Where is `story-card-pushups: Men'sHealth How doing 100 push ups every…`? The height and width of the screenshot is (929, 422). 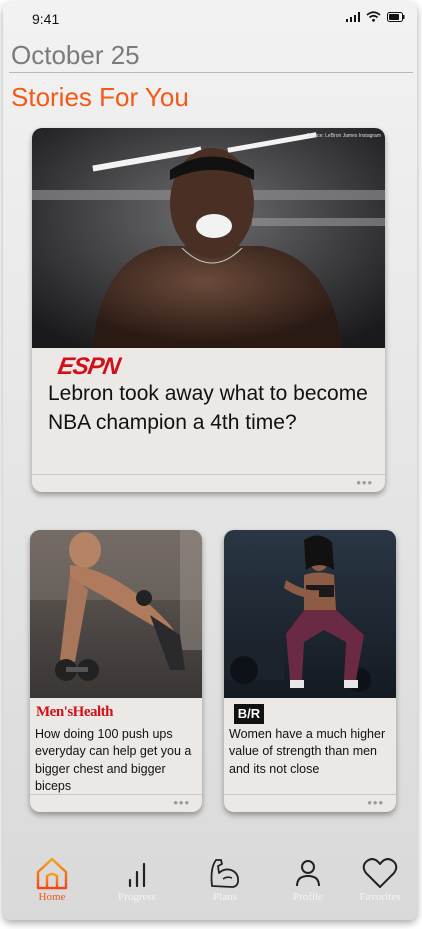 story-card-pushups: Men'sHealth How doing 100 push ups every… is located at coordinates (116, 671).